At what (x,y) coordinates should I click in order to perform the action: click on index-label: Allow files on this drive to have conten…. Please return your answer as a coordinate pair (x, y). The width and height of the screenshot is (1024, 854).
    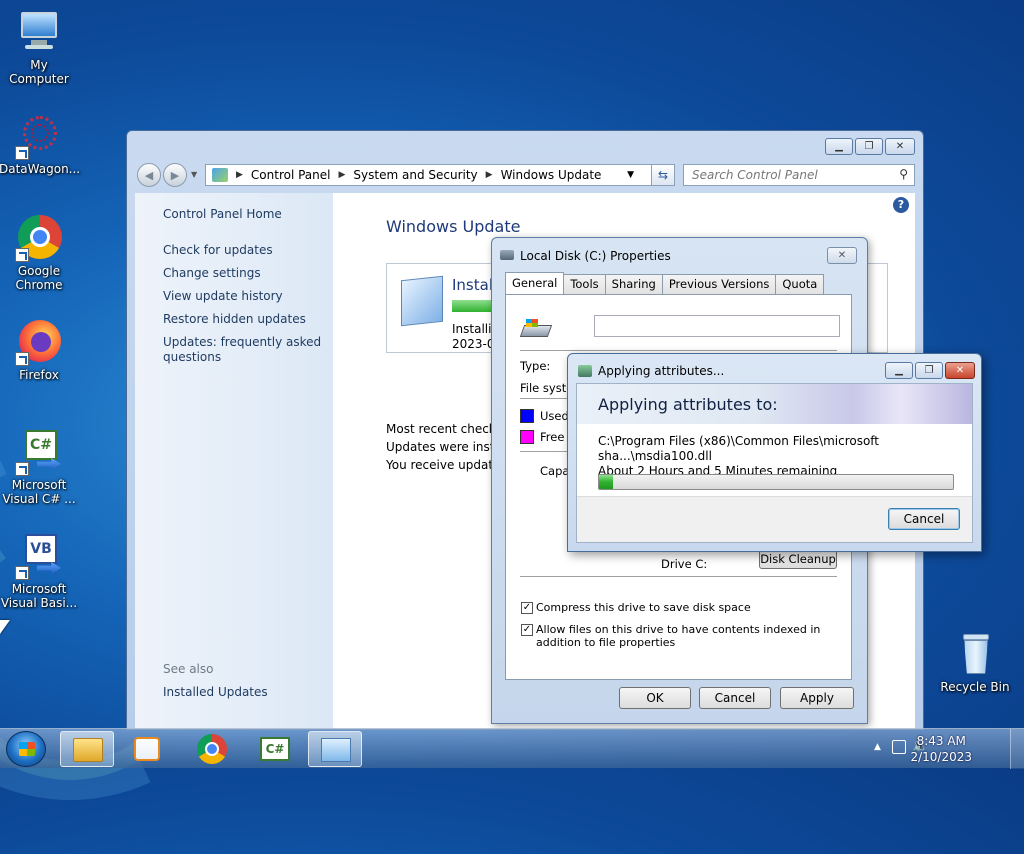
    Looking at the image, I should click on (678, 636).